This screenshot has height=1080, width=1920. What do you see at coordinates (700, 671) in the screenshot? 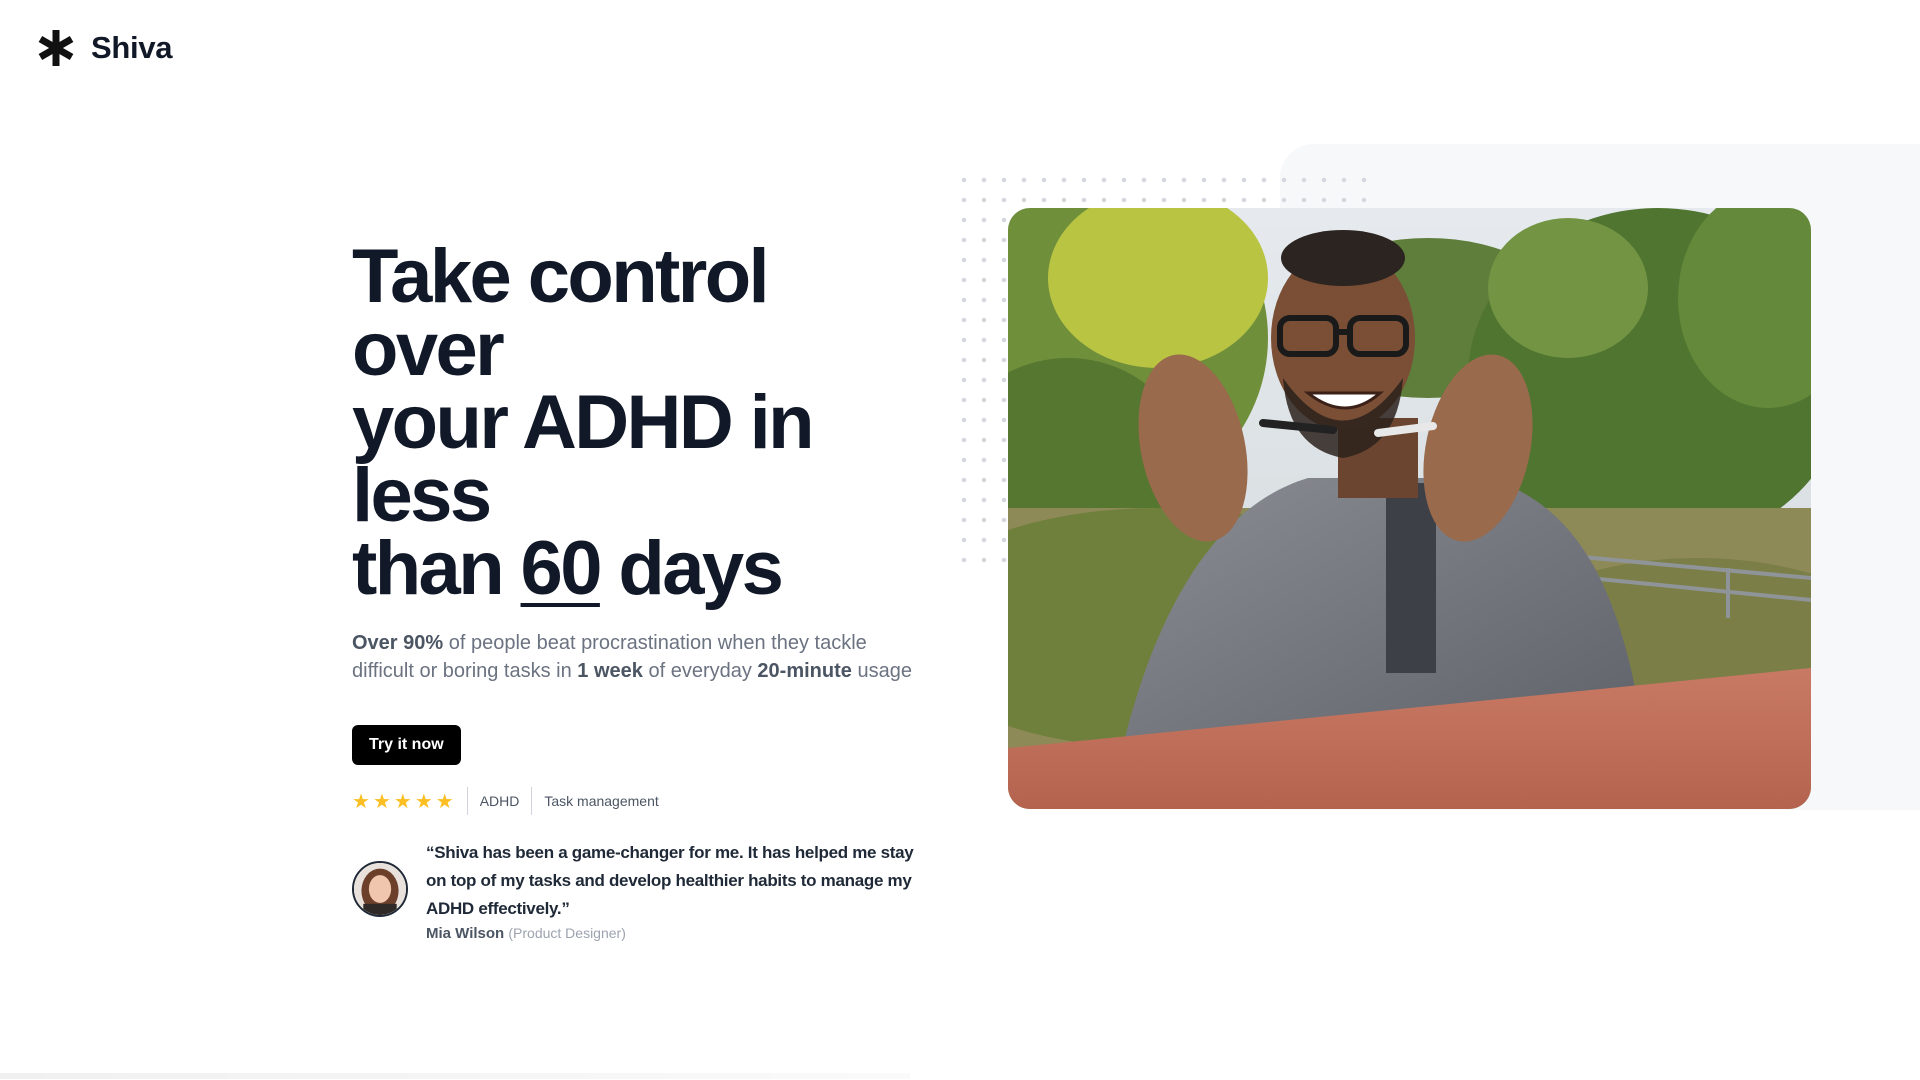
I see `subheadline-text-2: of everyday` at bounding box center [700, 671].